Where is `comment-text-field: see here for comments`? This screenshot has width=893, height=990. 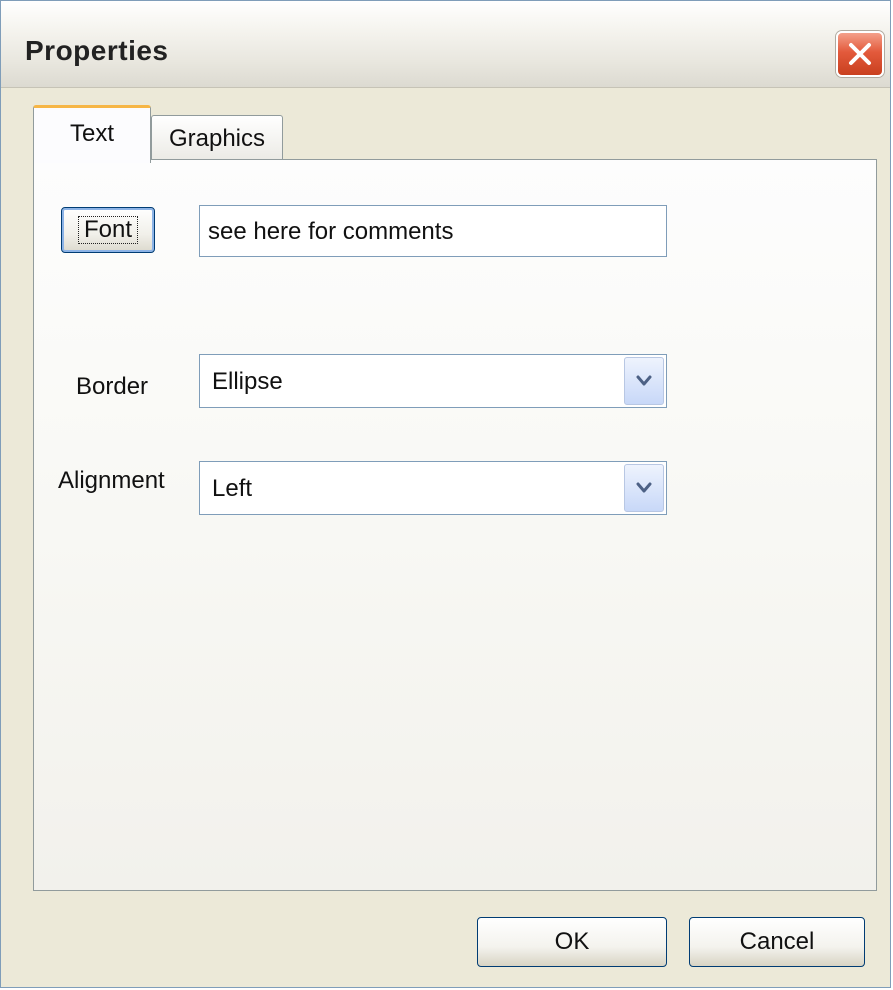 comment-text-field: see here for comments is located at coordinates (433, 231).